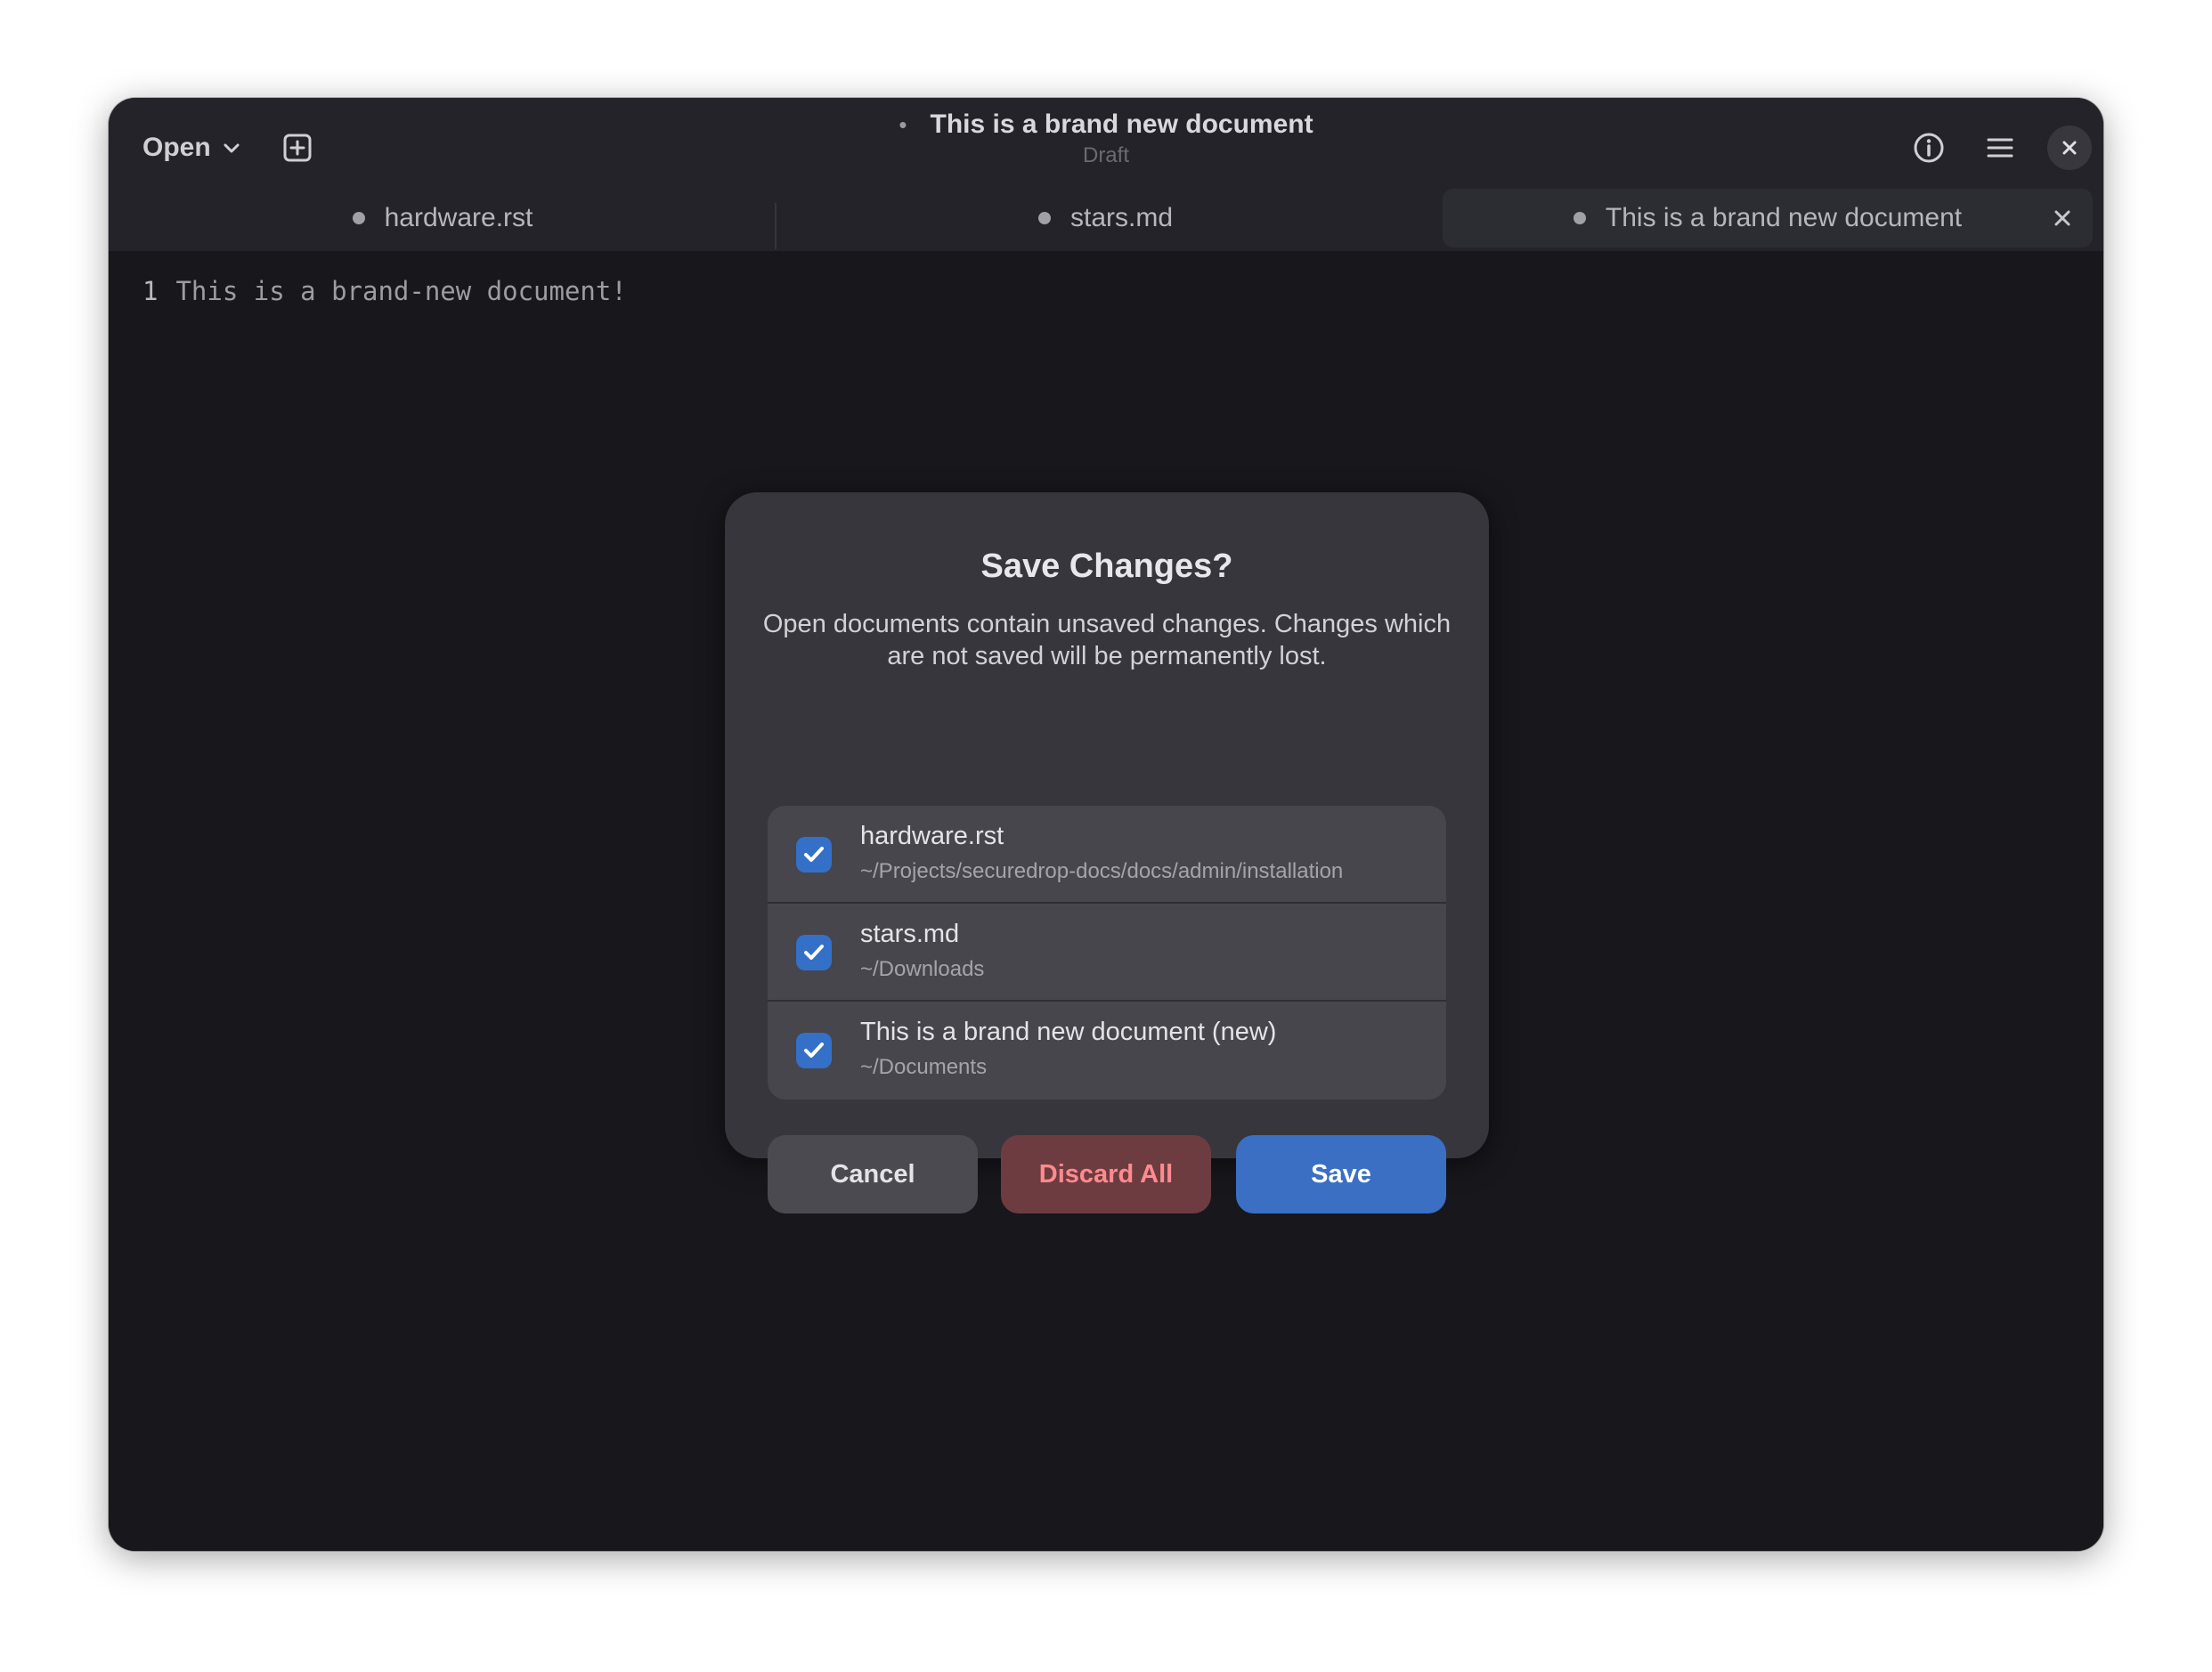 The width and height of the screenshot is (2212, 1672). What do you see at coordinates (1784, 217) in the screenshot?
I see `tab-label: This is a brand new document` at bounding box center [1784, 217].